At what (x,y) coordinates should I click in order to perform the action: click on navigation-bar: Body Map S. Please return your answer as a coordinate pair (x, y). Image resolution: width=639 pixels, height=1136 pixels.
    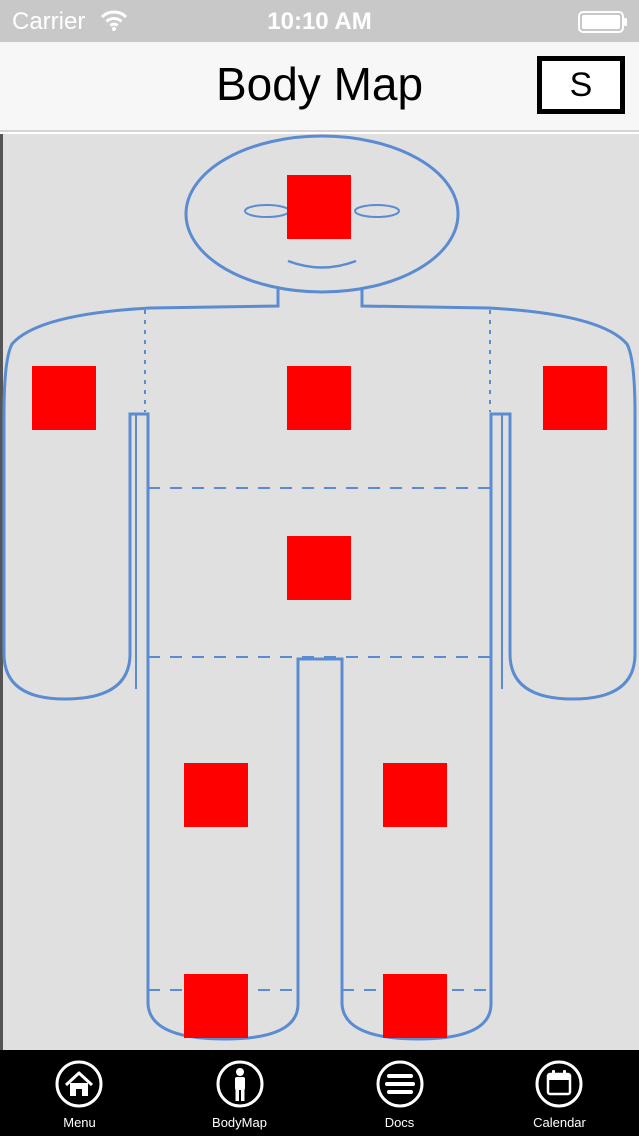
    Looking at the image, I should click on (319, 87).